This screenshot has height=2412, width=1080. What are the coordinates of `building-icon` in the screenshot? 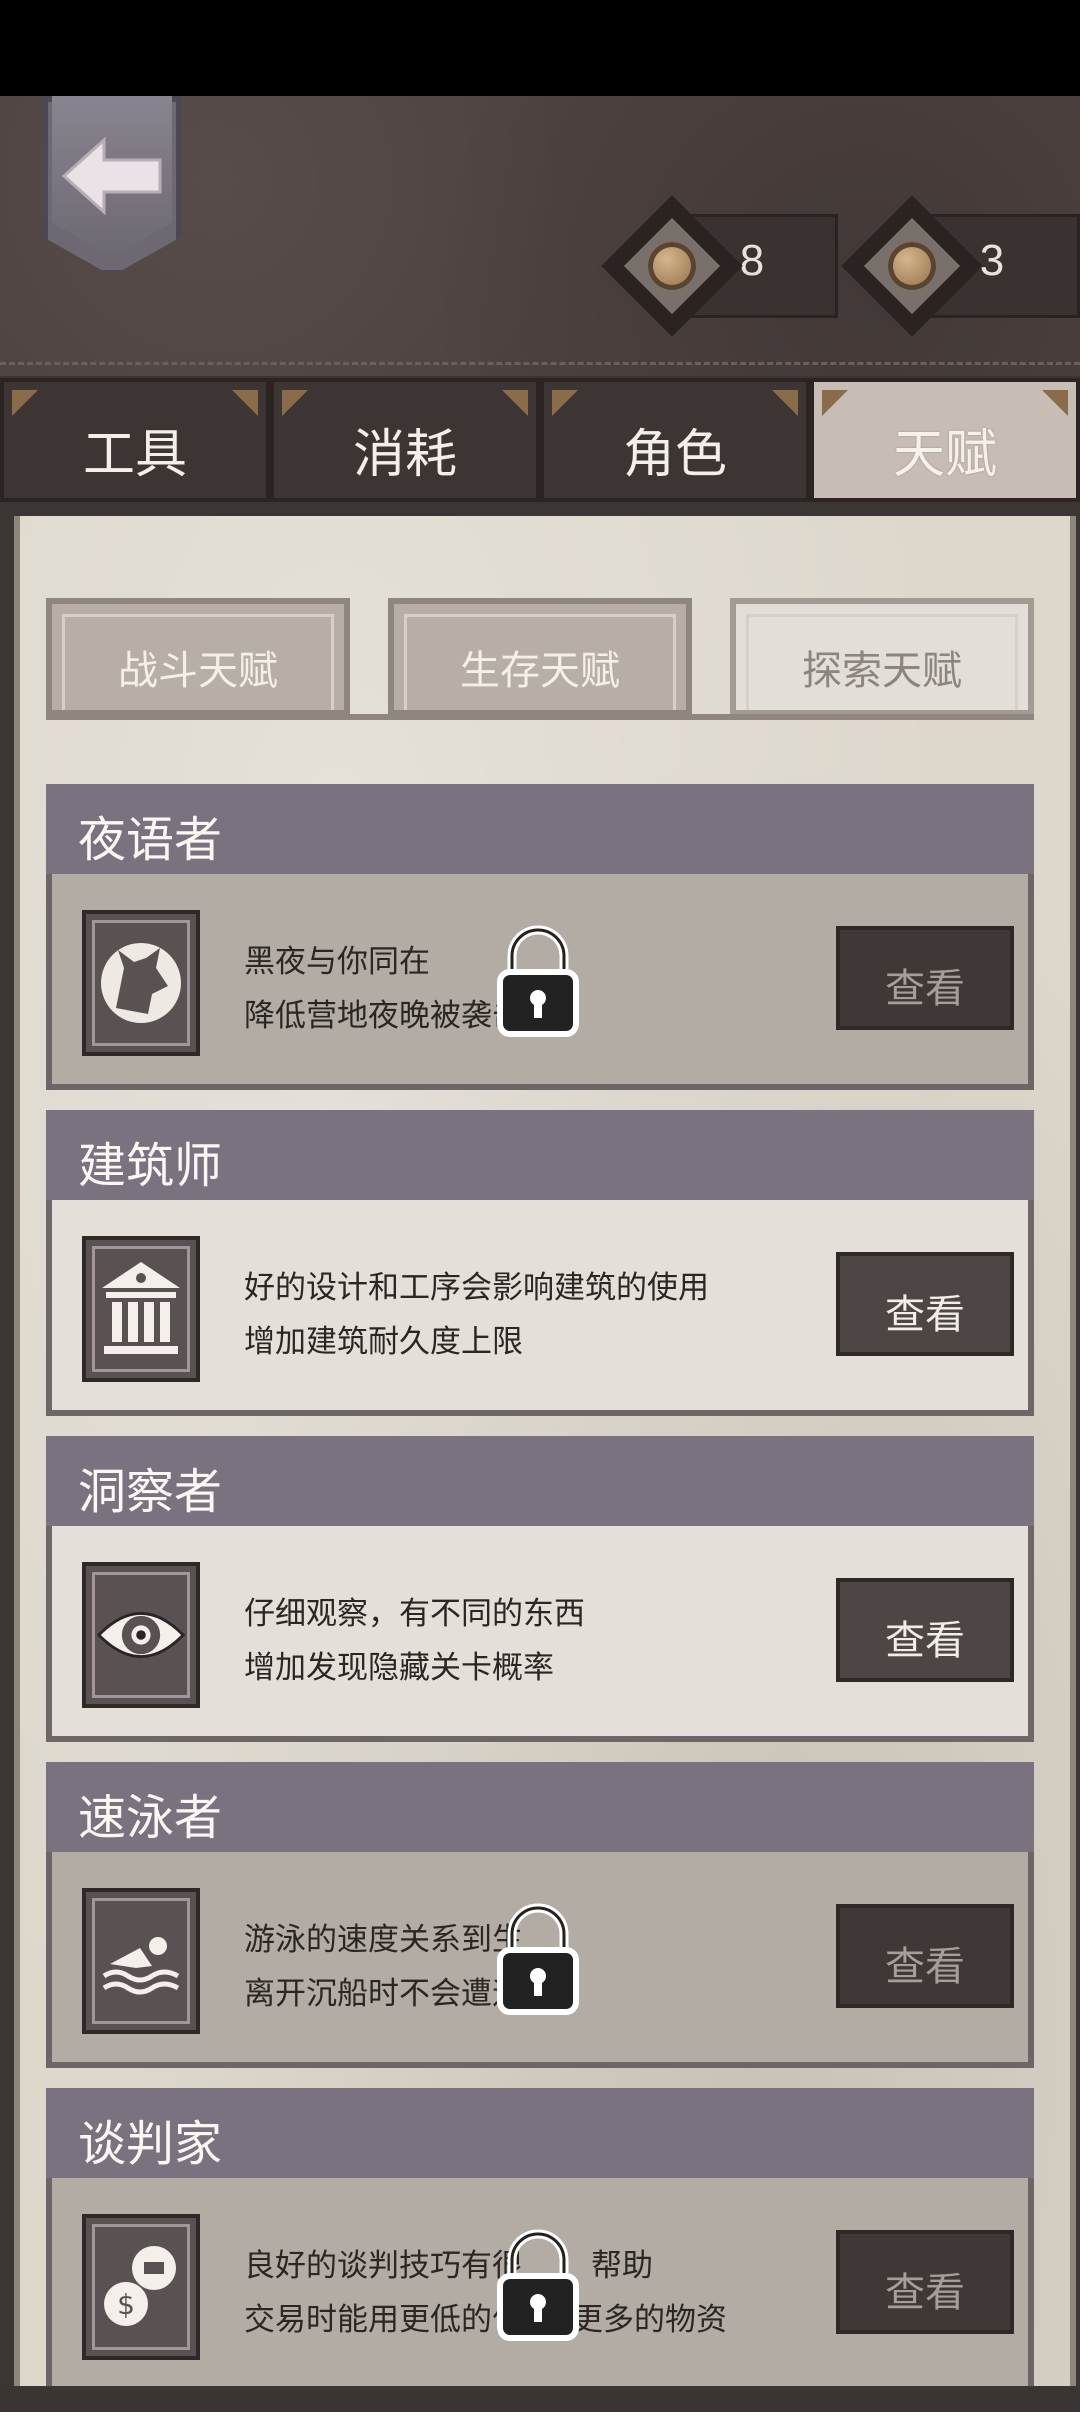 It's located at (141, 1308).